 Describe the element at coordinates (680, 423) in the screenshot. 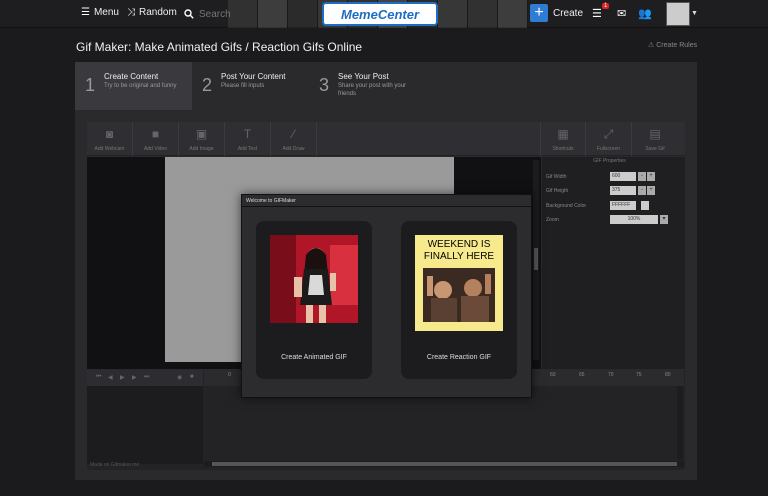

I see `timeline-vertical-scrollbar` at that location.